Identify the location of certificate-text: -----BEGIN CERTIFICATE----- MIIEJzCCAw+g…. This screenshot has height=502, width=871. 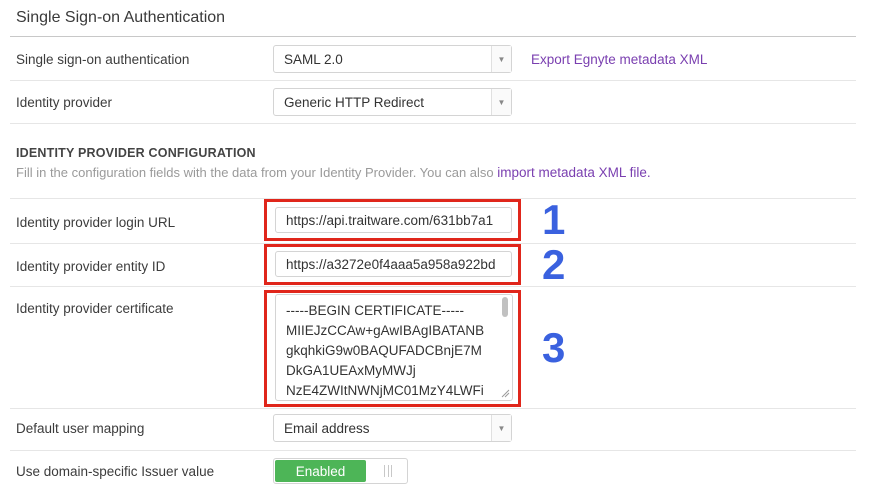
(391, 350).